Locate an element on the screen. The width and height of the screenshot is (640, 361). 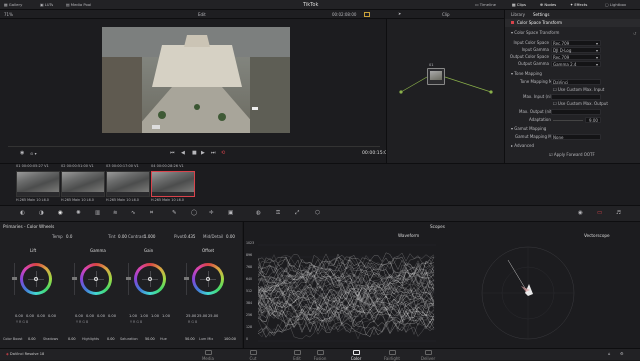
page-deliver: Deliver is located at coordinates (428, 355).